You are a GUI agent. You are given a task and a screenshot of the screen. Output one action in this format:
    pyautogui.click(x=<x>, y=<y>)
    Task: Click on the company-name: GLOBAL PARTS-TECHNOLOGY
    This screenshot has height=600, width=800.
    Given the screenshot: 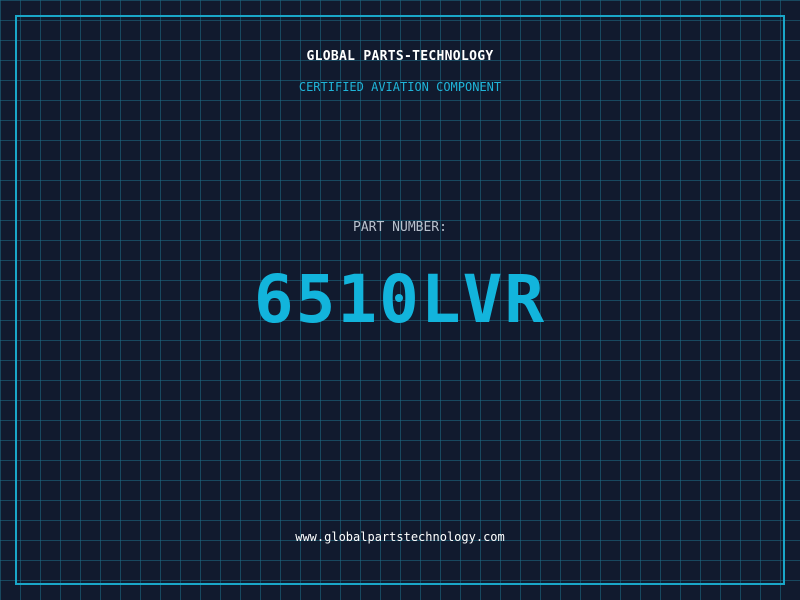 What is the action you would take?
    pyautogui.click(x=400, y=56)
    